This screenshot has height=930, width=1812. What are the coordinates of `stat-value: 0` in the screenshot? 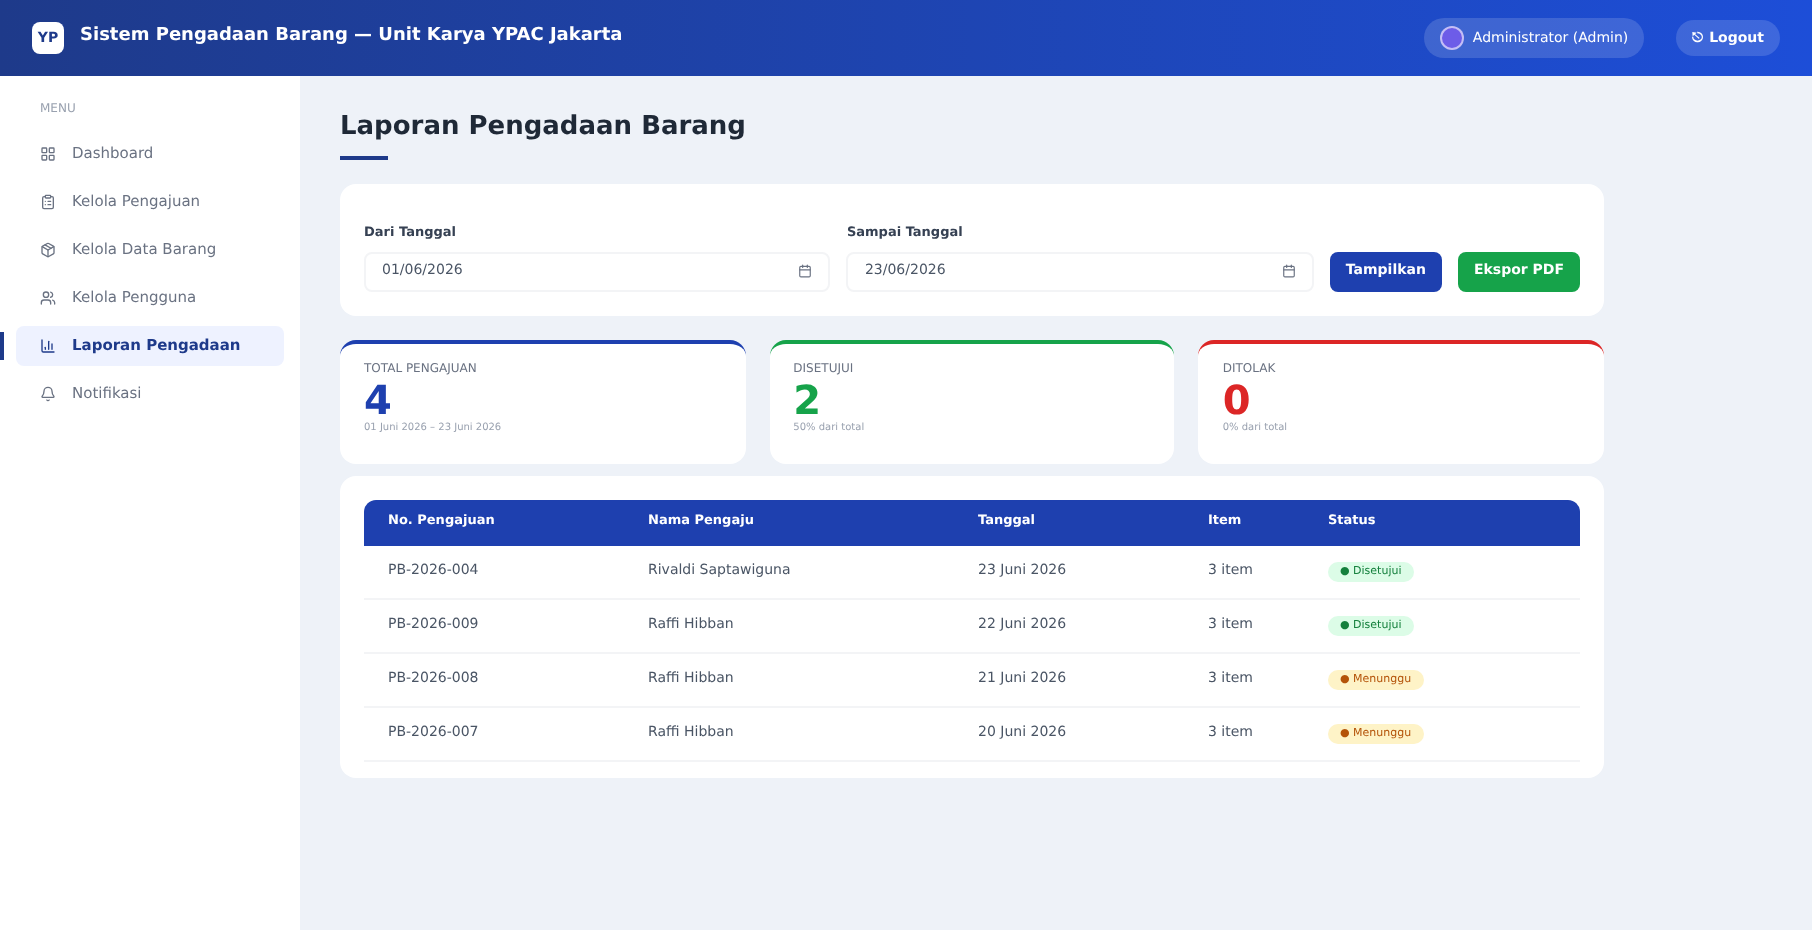 It's located at (1236, 399).